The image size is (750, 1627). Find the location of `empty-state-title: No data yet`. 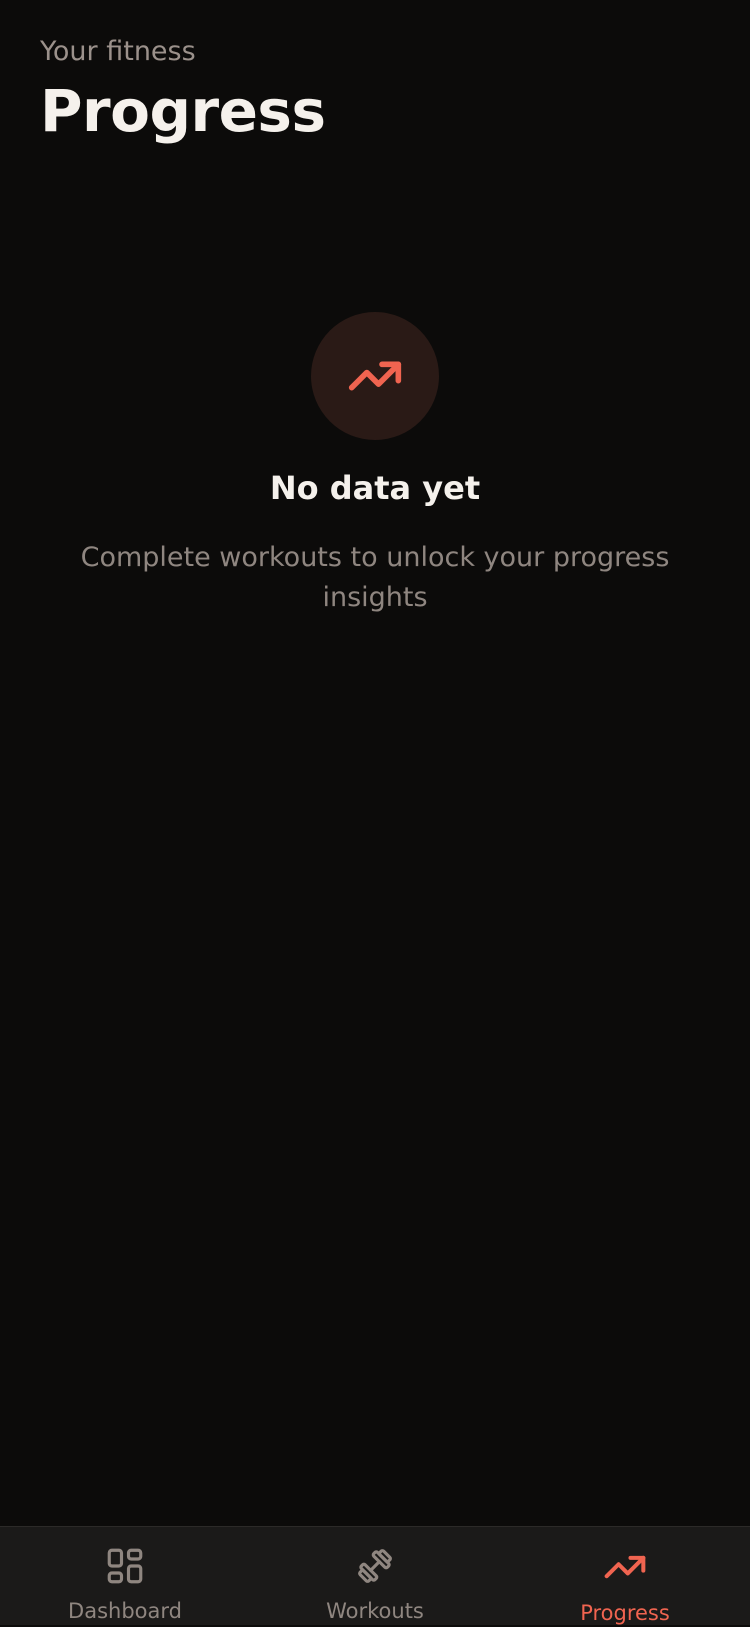

empty-state-title: No data yet is located at coordinates (375, 488).